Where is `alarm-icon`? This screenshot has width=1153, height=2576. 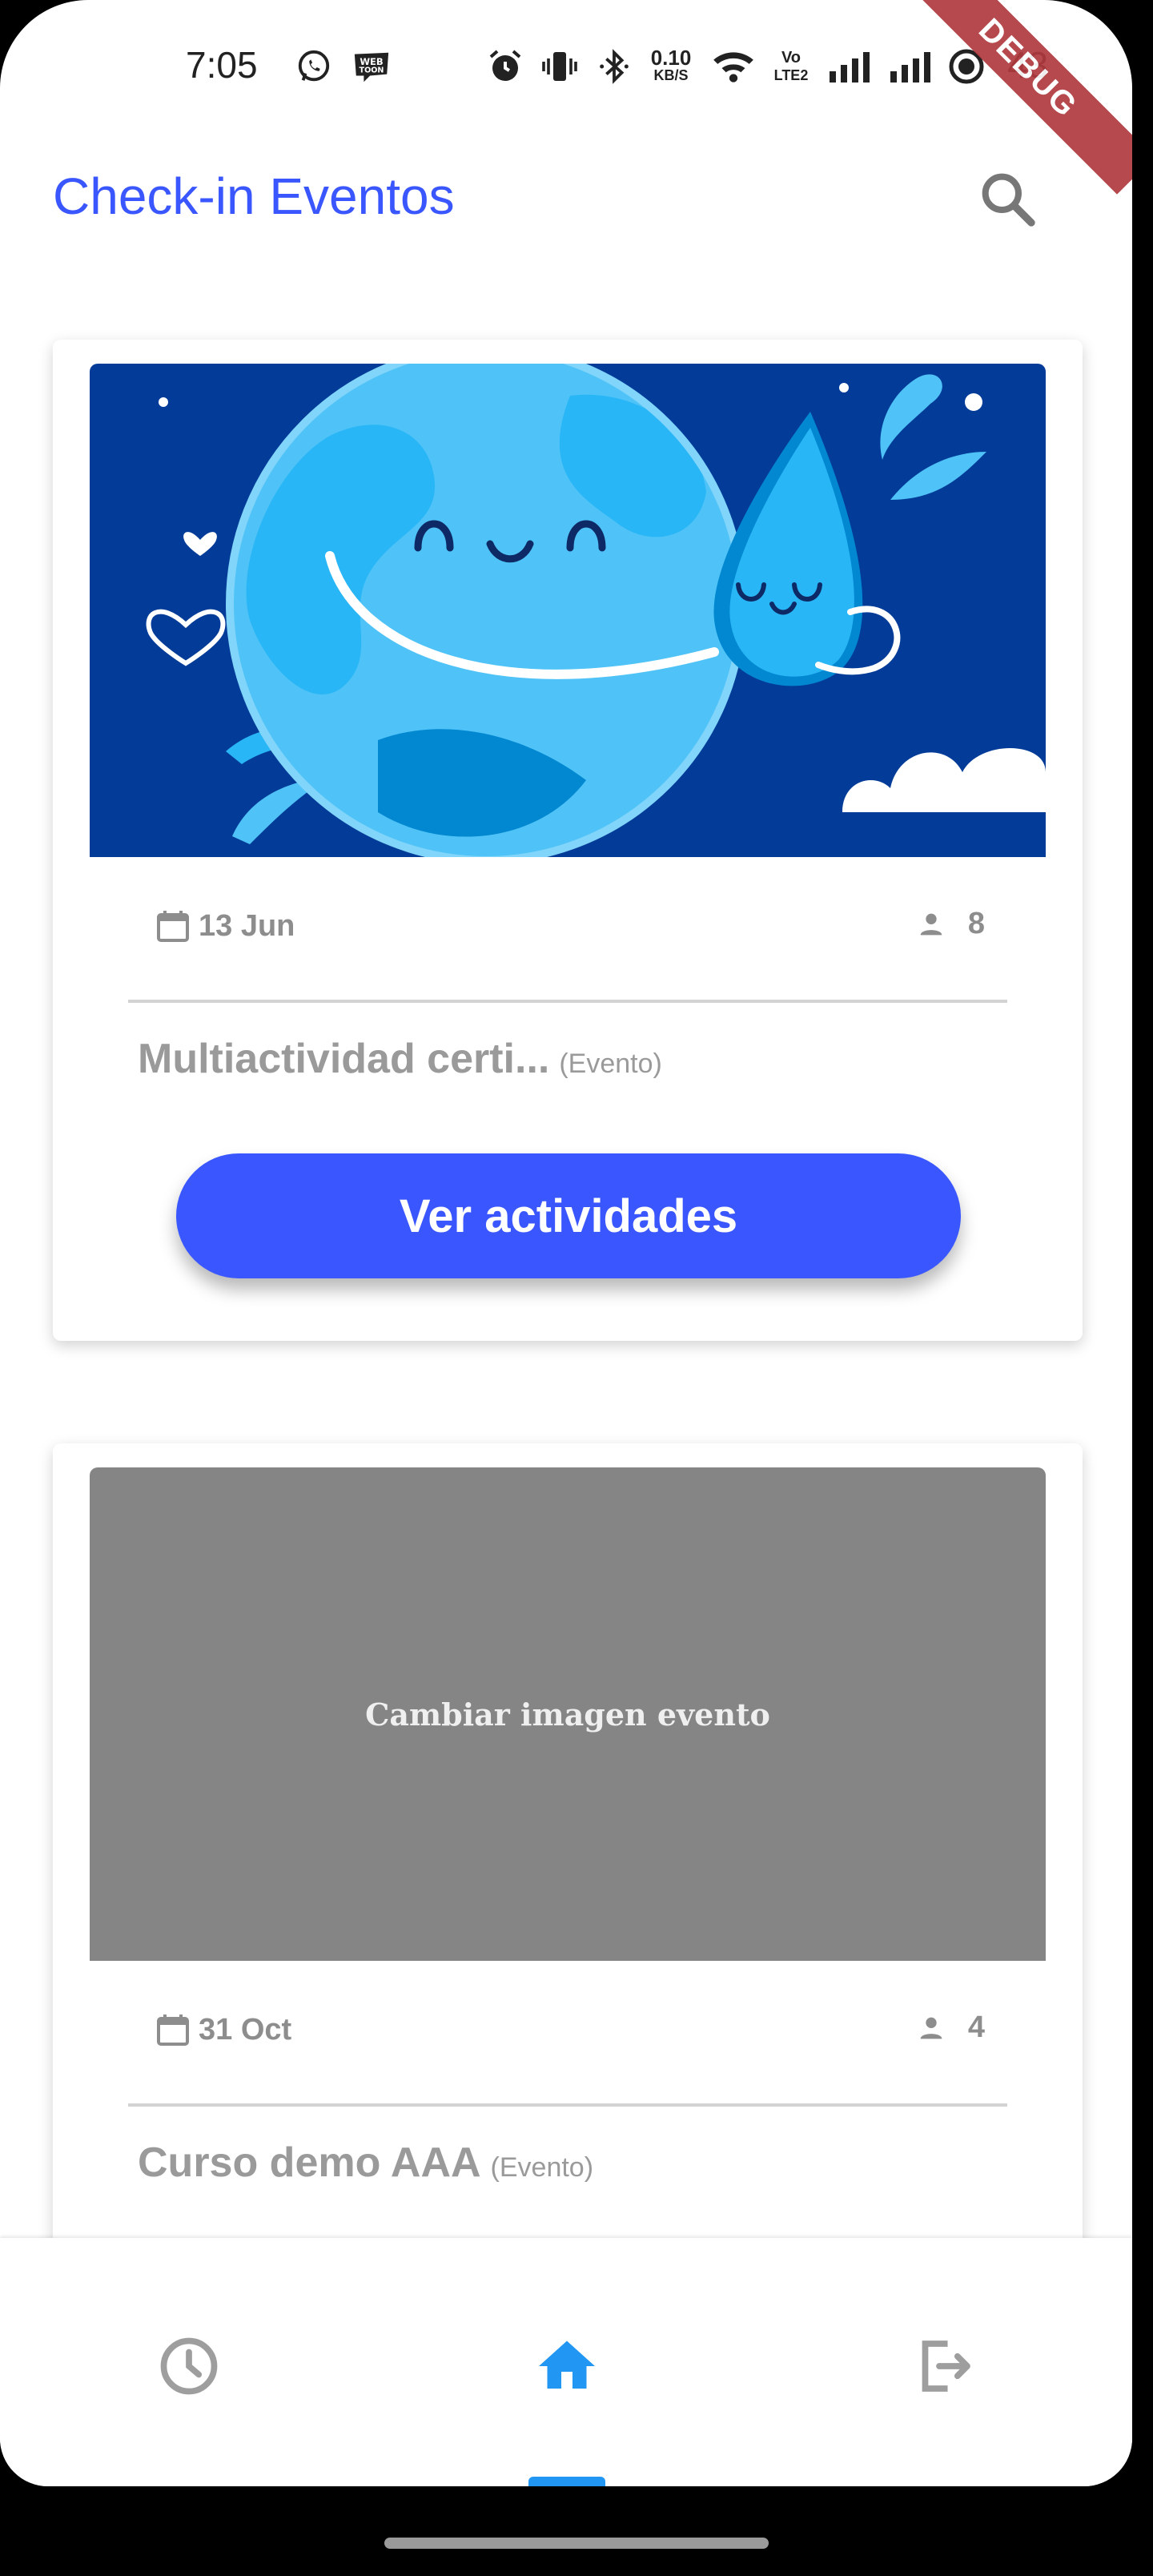 alarm-icon is located at coordinates (505, 66).